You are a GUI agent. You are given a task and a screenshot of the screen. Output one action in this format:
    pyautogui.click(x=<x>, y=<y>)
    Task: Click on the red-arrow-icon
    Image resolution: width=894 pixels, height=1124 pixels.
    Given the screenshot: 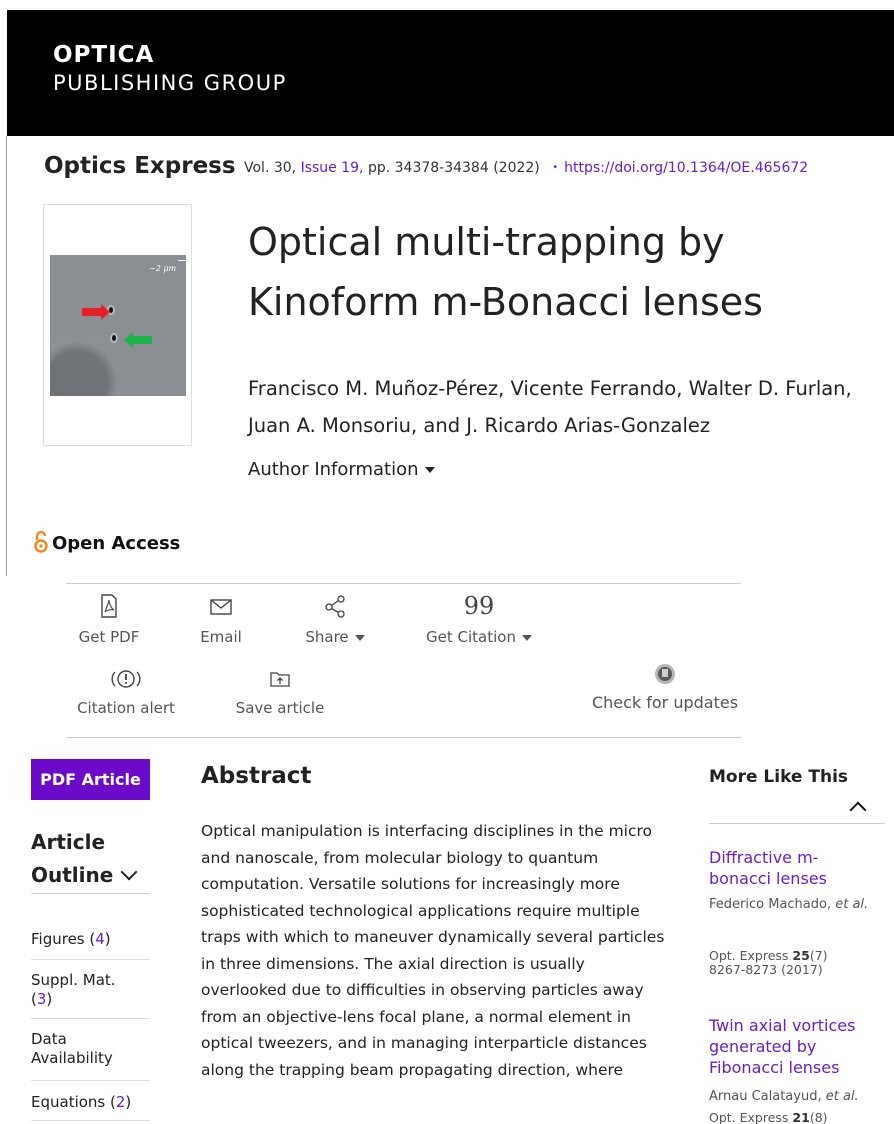 What is the action you would take?
    pyautogui.click(x=96, y=312)
    